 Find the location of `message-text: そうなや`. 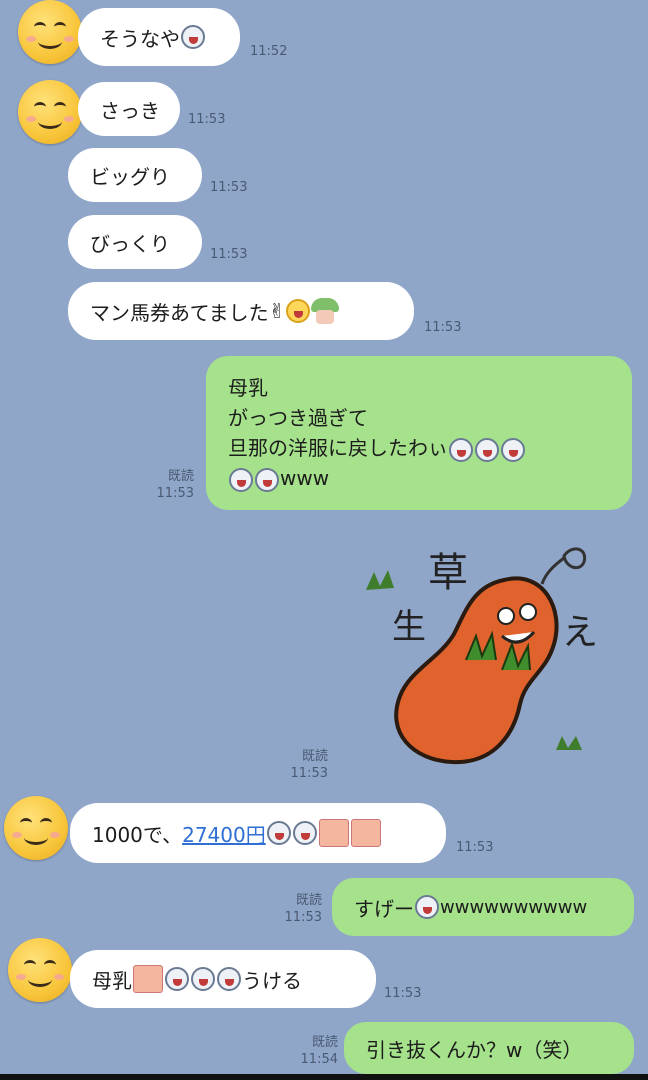

message-text: そうなや is located at coordinates (140, 38).